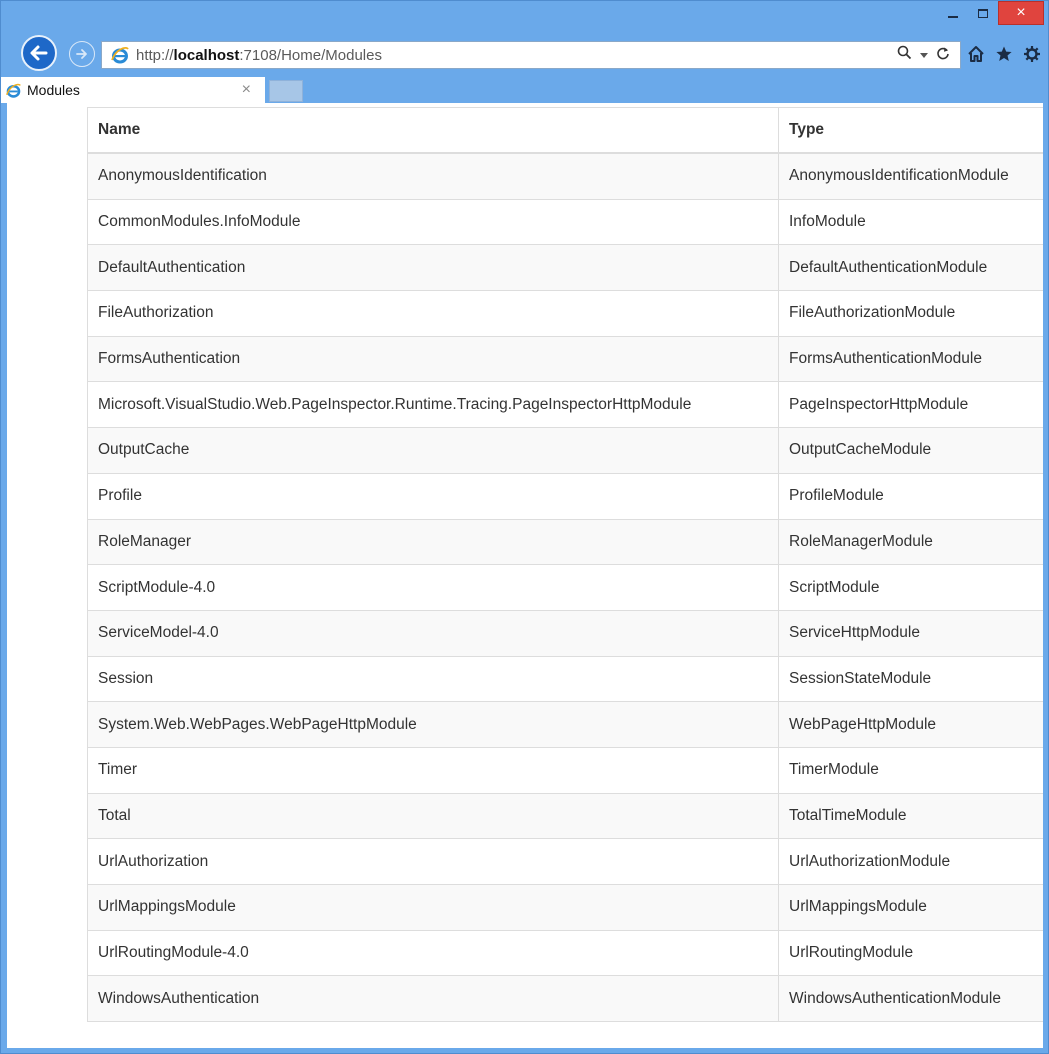 The width and height of the screenshot is (1049, 1054). I want to click on module-name-cell: DefaultAuthentication, so click(433, 268).